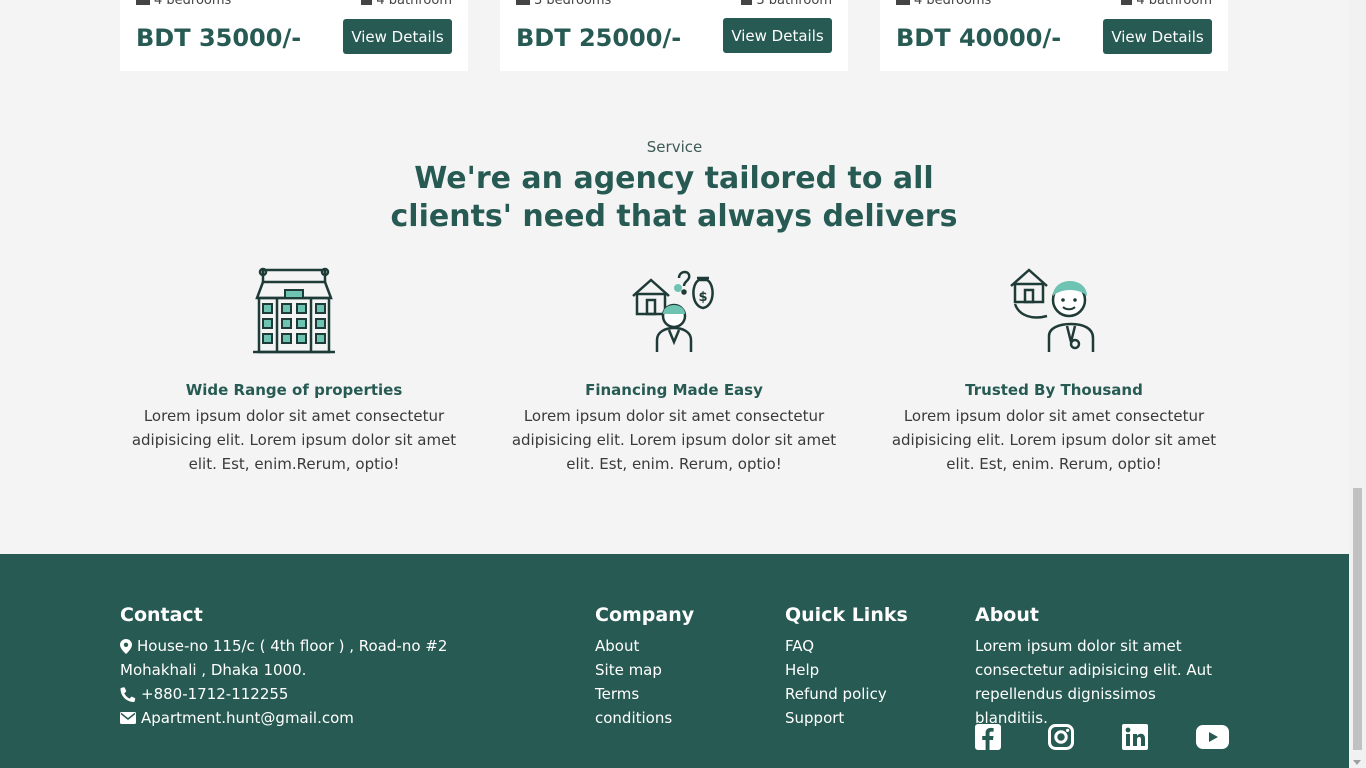 The image size is (1366, 768). What do you see at coordinates (126, 646) in the screenshot?
I see `map-marker-icon` at bounding box center [126, 646].